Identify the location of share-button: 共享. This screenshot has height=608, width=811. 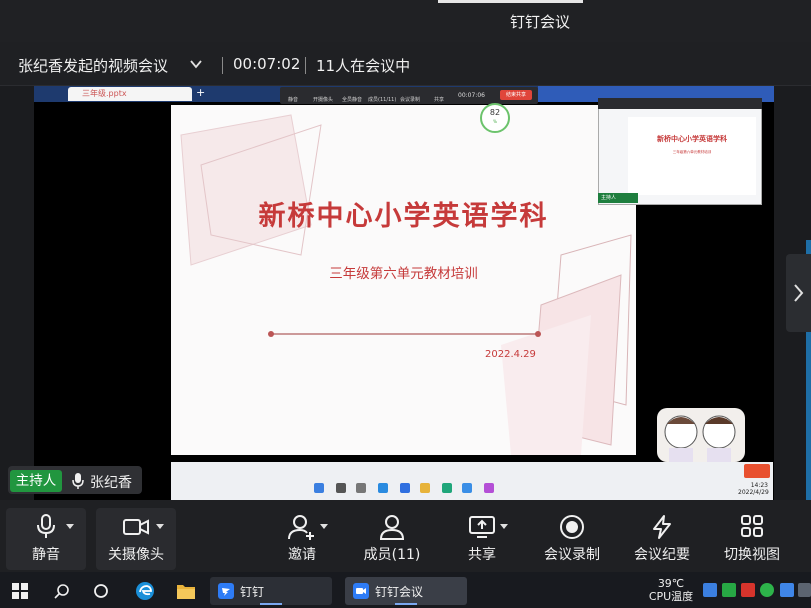
(482, 538).